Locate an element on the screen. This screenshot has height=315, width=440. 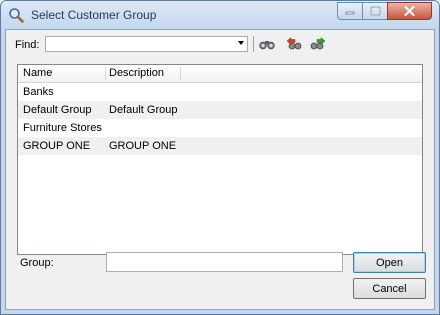
group-input is located at coordinates (224, 262).